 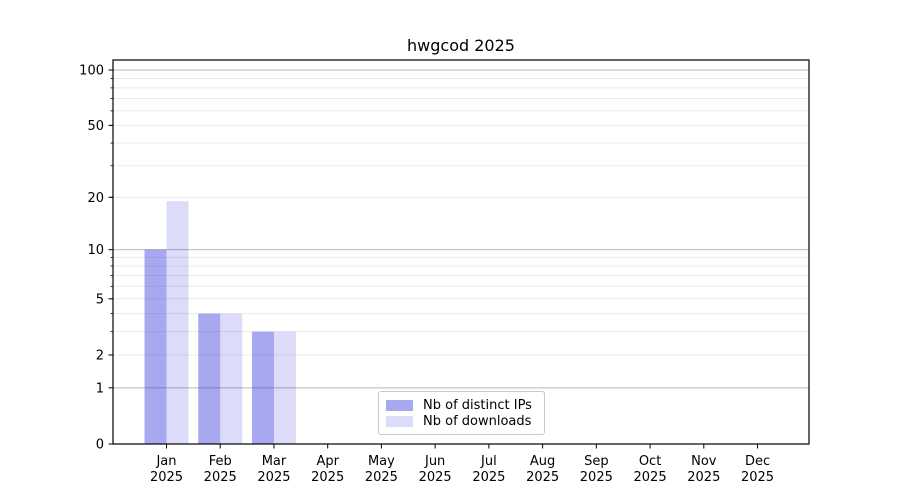 I want to click on x-tick-label-month: Nov, so click(x=704, y=461).